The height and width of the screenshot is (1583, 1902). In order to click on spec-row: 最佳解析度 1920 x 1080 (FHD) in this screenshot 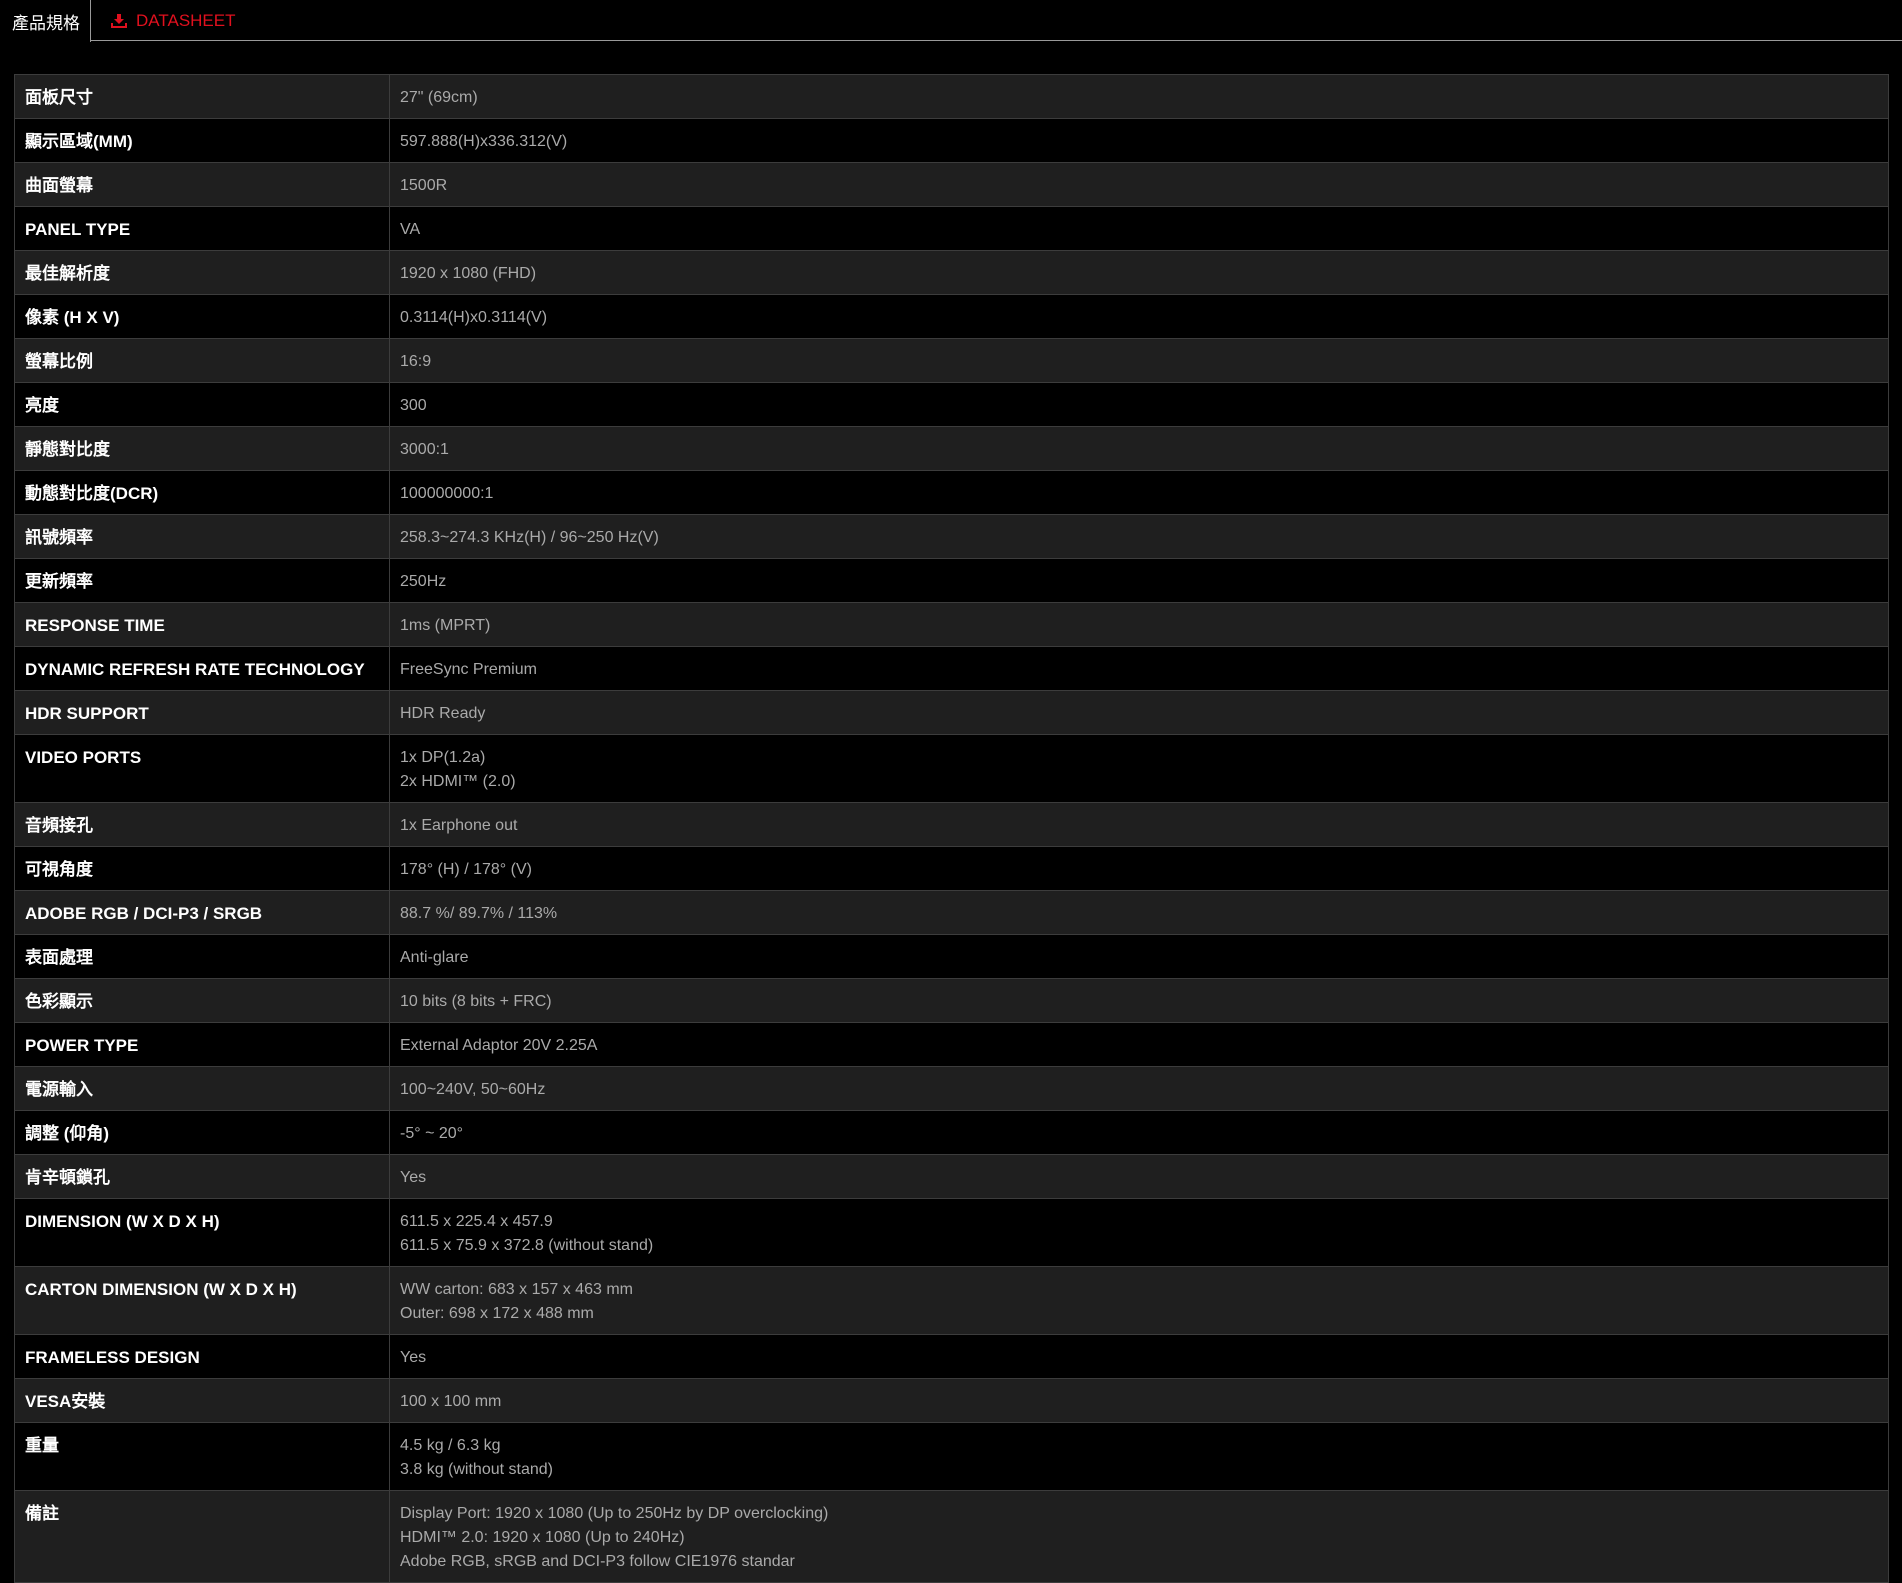, I will do `click(951, 272)`.